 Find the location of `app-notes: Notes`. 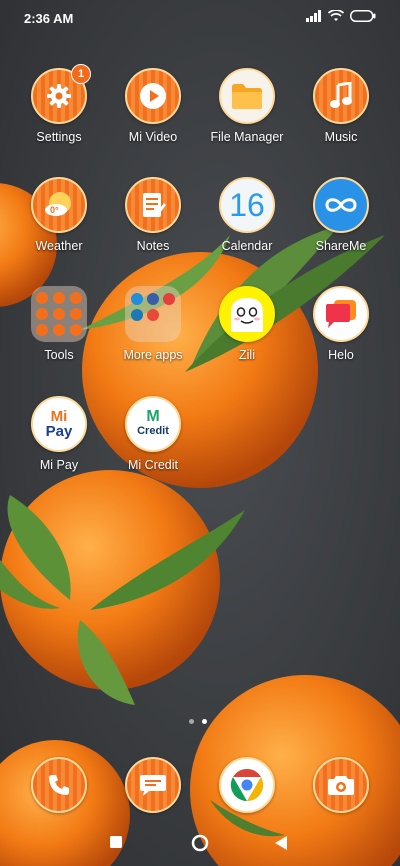

app-notes: Notes is located at coordinates (153, 215).